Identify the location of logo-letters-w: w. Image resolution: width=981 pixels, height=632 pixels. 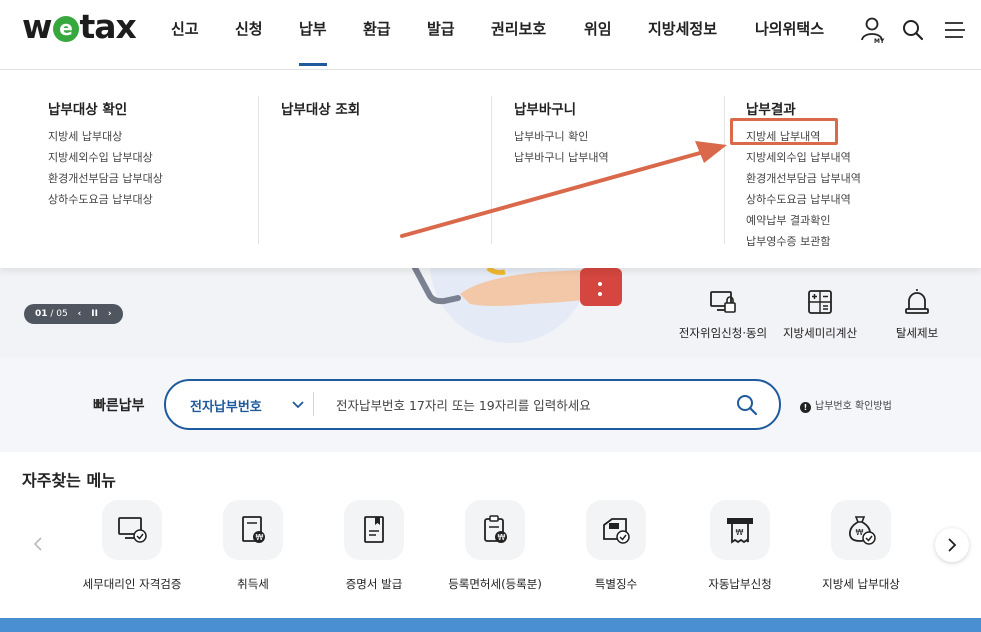
(37, 26).